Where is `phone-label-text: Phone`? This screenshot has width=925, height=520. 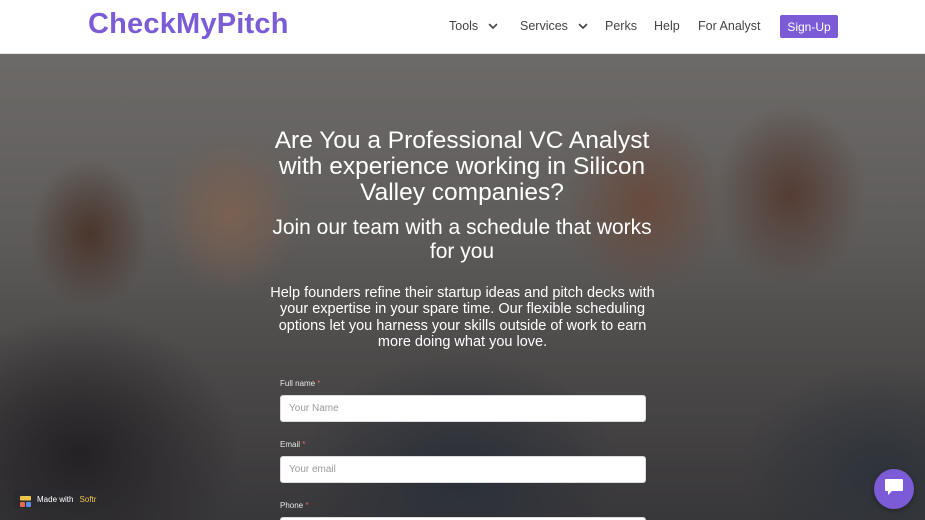
phone-label-text: Phone is located at coordinates (292, 505).